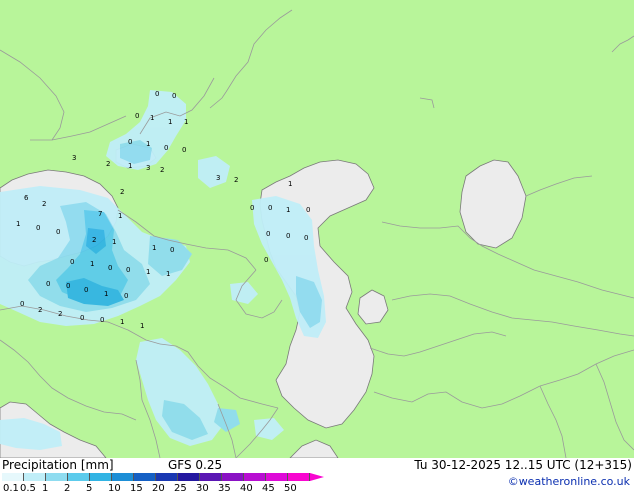  What do you see at coordinates (224, 488) in the screenshot?
I see `legend-label: 35` at bounding box center [224, 488].